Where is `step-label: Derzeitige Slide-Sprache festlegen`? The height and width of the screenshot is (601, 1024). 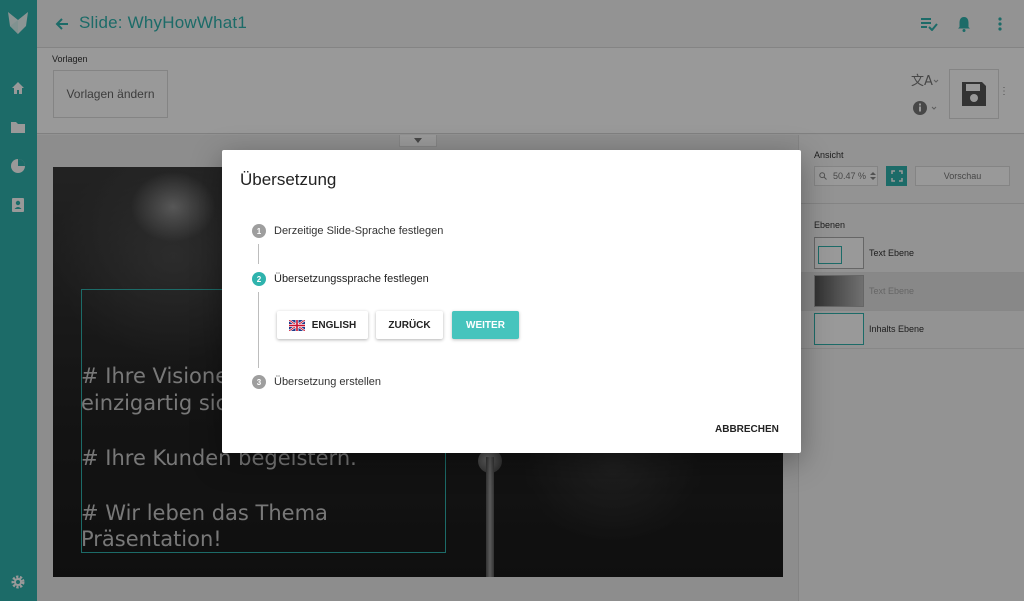 step-label: Derzeitige Slide-Sprache festlegen is located at coordinates (359, 231).